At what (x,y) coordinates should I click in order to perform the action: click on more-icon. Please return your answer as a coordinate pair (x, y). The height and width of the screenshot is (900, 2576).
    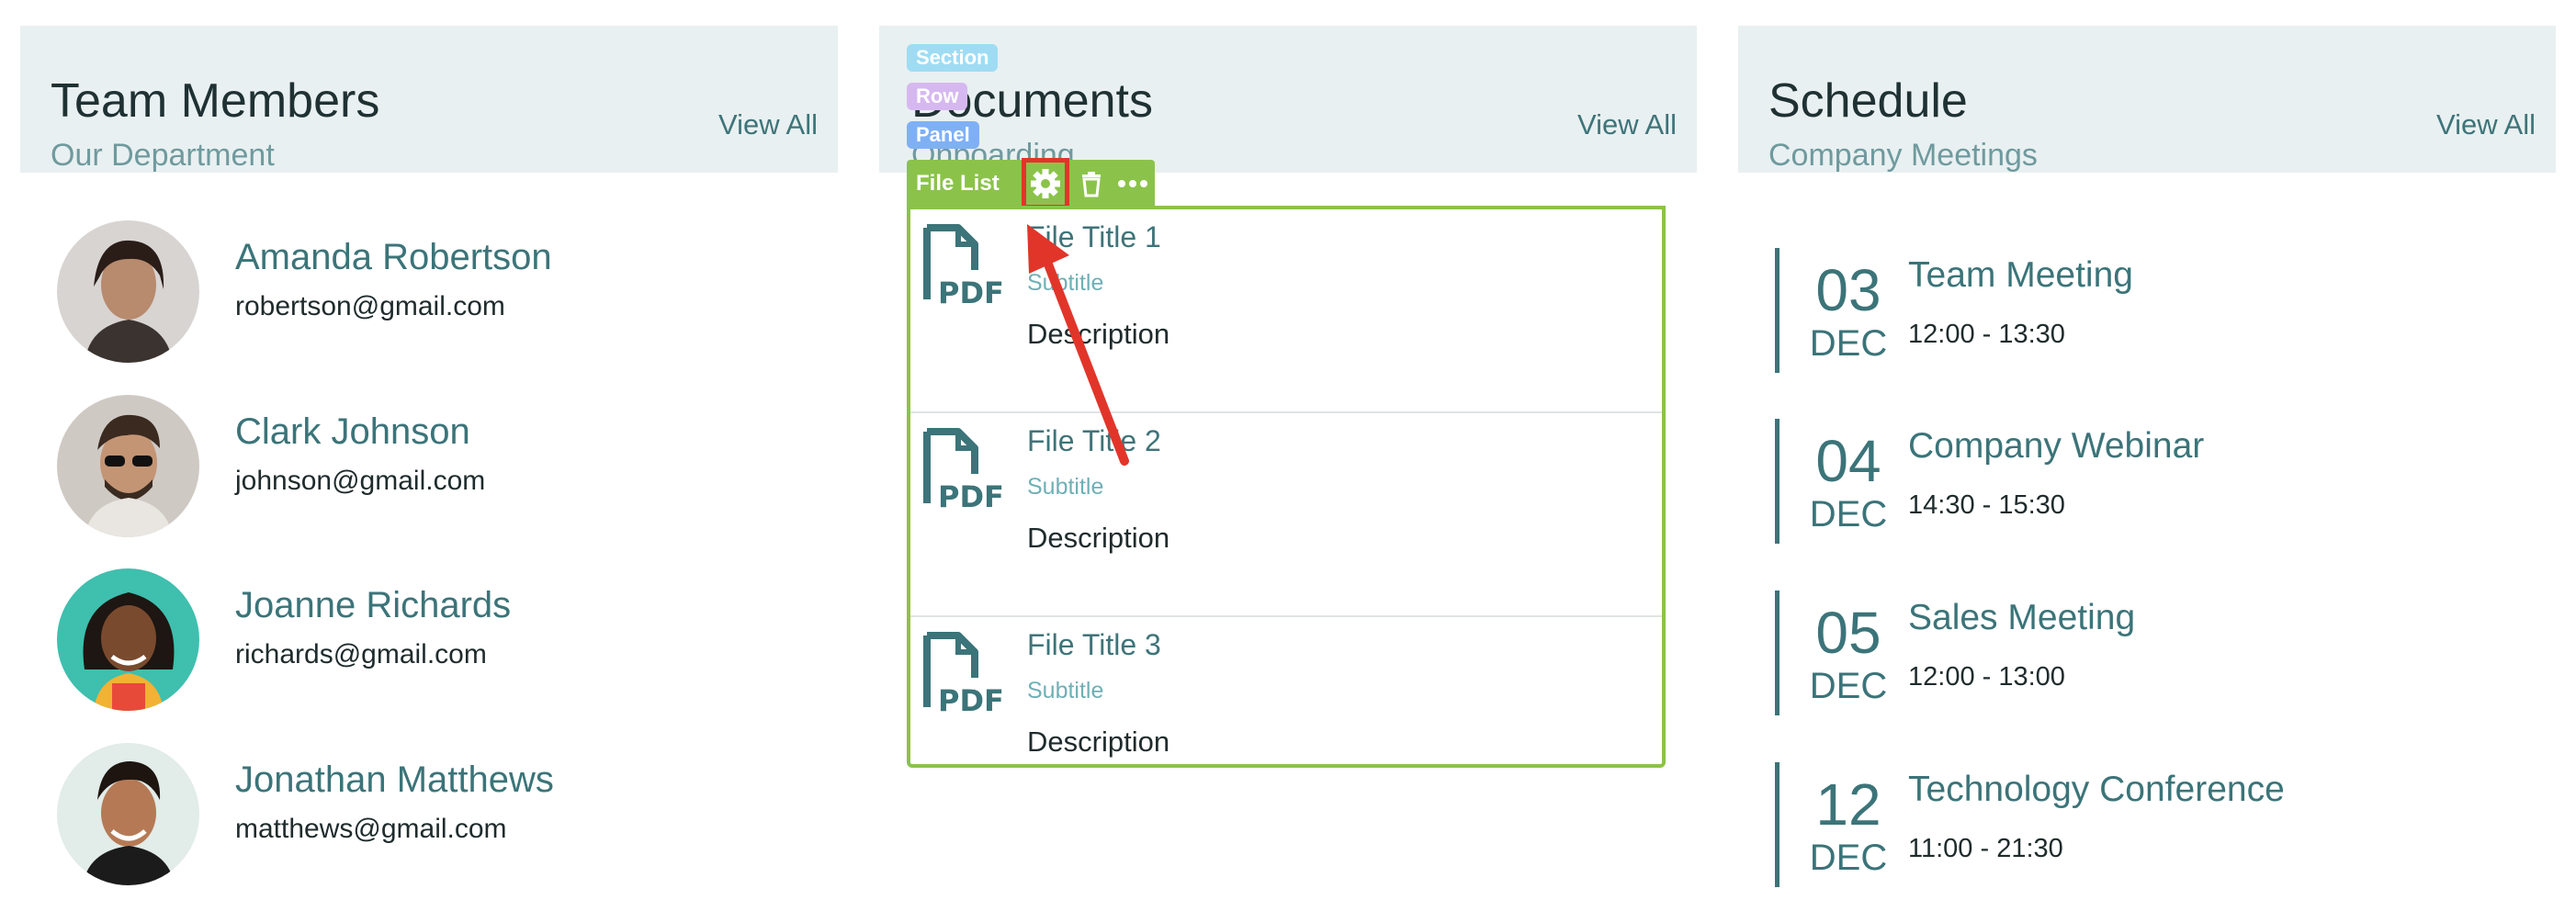
    Looking at the image, I should click on (1132, 183).